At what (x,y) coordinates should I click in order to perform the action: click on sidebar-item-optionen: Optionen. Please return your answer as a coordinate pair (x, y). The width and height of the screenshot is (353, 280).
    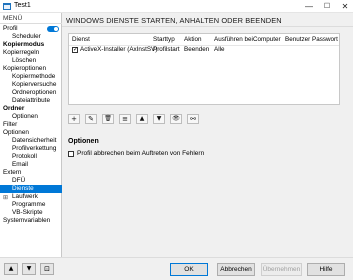
    Looking at the image, I should click on (31, 133).